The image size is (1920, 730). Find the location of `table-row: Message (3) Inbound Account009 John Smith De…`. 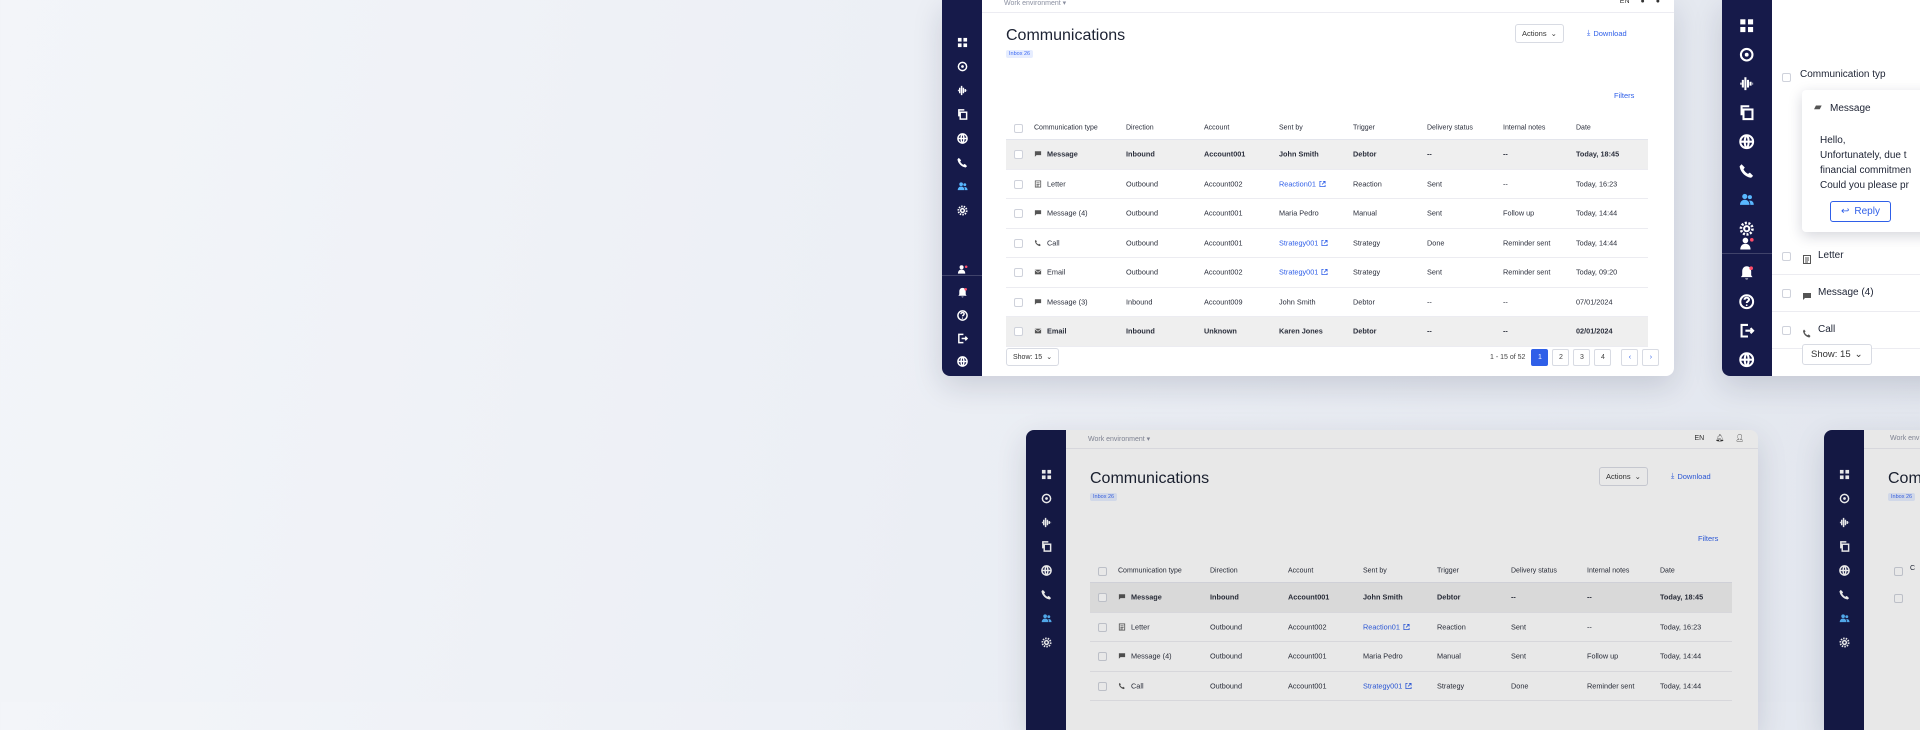

table-row: Message (3) Inbound Account009 John Smith De… is located at coordinates (1327, 302).